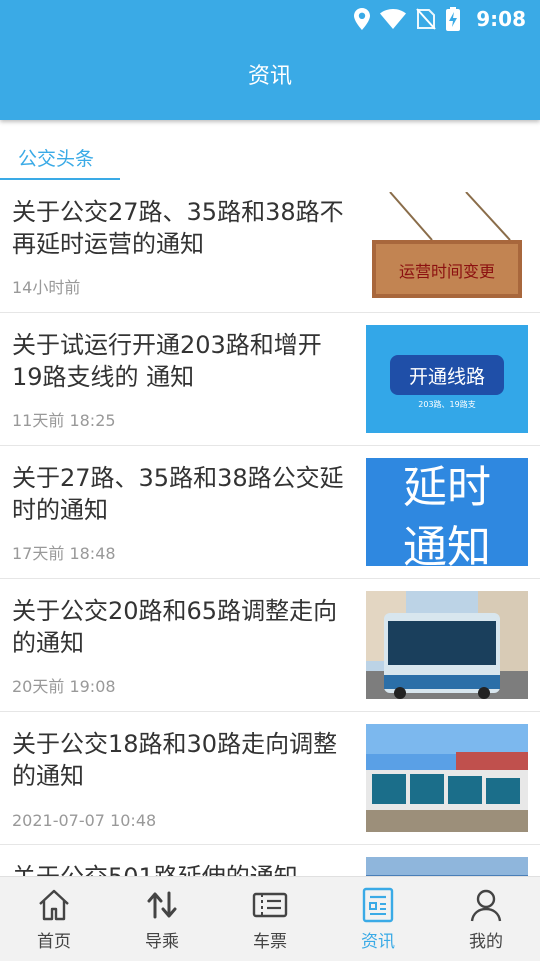 This screenshot has height=961, width=540. I want to click on thumb-caption: 开通线路, so click(447, 377).